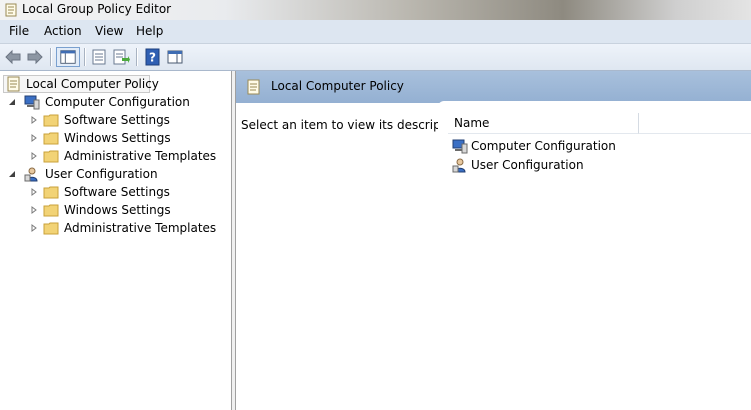 This screenshot has height=410, width=751. What do you see at coordinates (375, 32) in the screenshot?
I see `menu-bar: File Action View Help` at bounding box center [375, 32].